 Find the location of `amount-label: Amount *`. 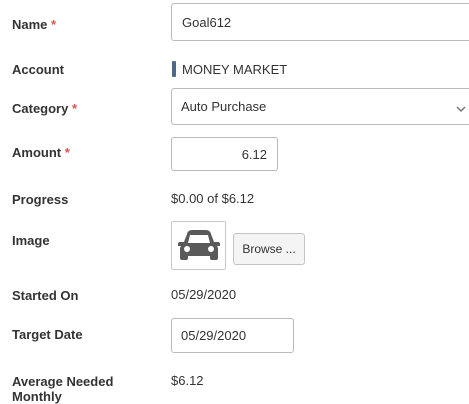

amount-label: Amount * is located at coordinates (41, 152).